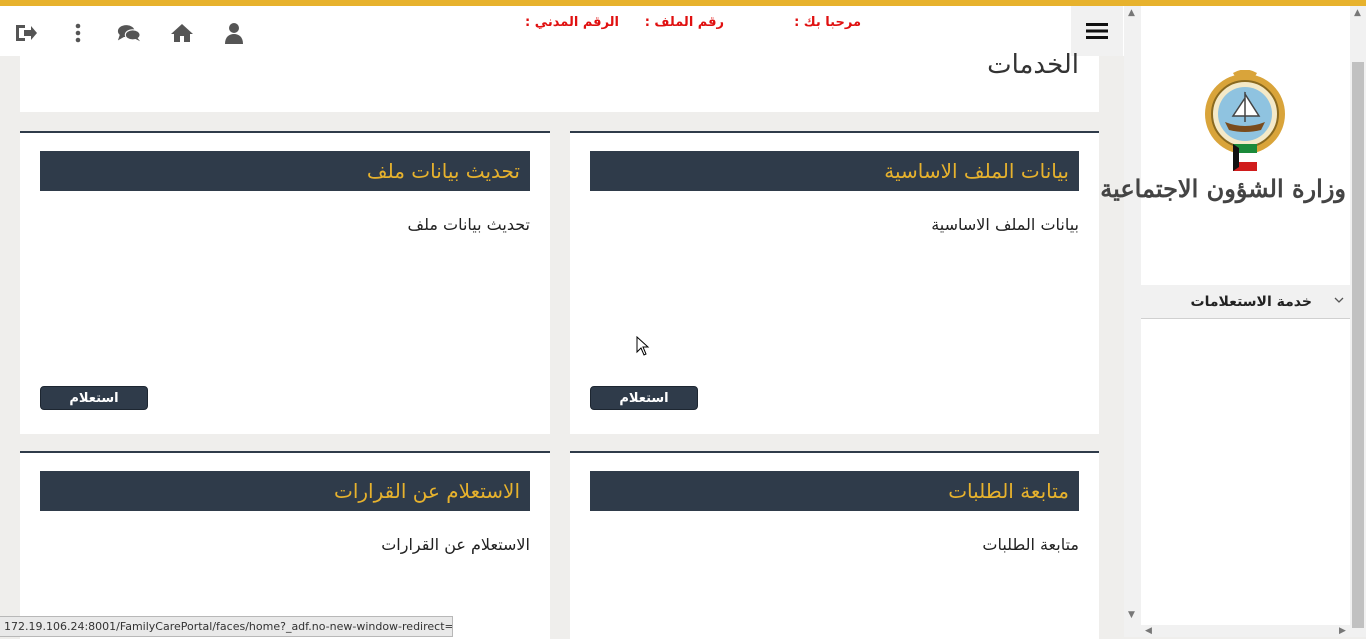 This screenshot has height=639, width=1366. I want to click on sidebar-scrollbar: ▲, so click(1358, 321).